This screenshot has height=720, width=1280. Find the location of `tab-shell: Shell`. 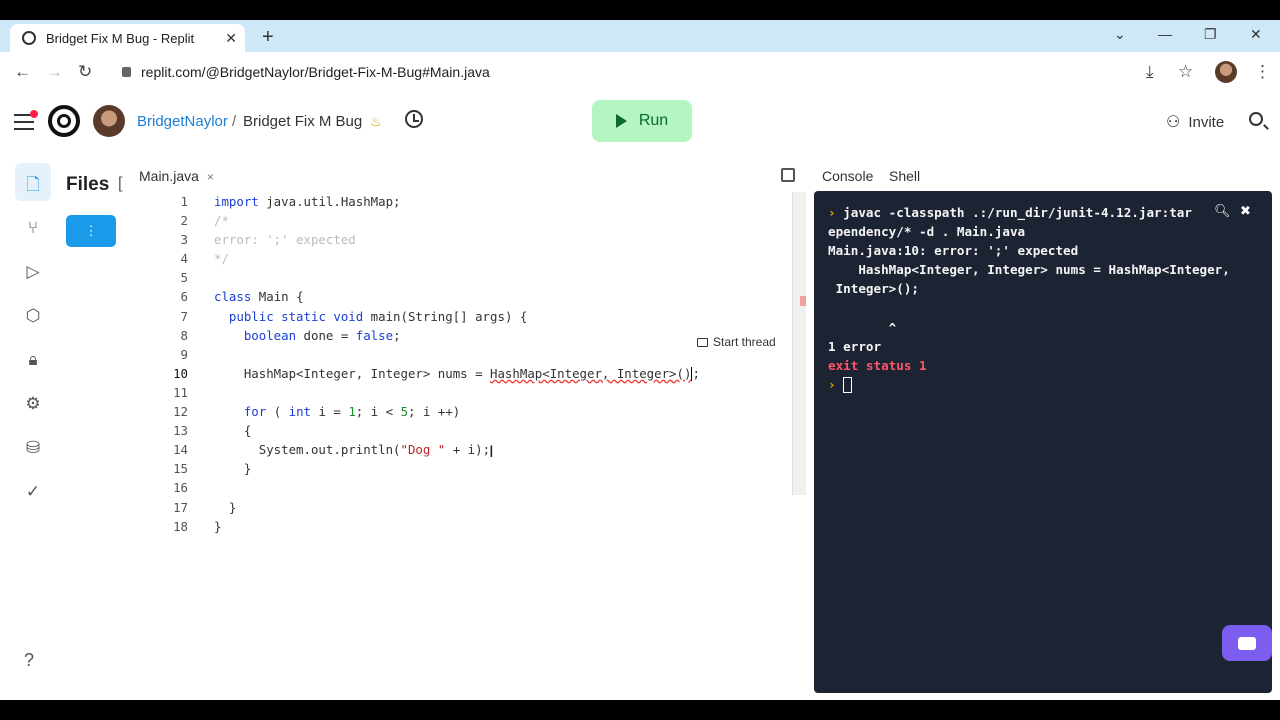

tab-shell: Shell is located at coordinates (904, 176).